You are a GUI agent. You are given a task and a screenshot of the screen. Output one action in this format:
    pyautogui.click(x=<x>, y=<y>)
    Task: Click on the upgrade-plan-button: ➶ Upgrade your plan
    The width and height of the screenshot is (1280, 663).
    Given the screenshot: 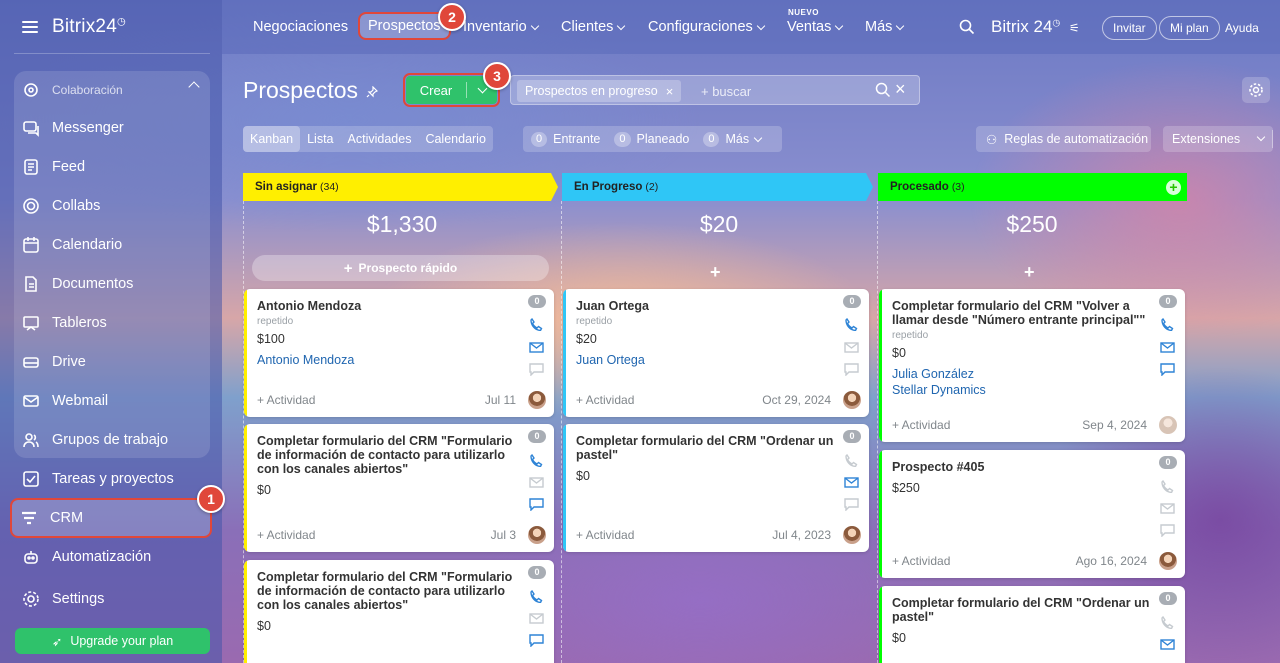 What is the action you would take?
    pyautogui.click(x=112, y=641)
    